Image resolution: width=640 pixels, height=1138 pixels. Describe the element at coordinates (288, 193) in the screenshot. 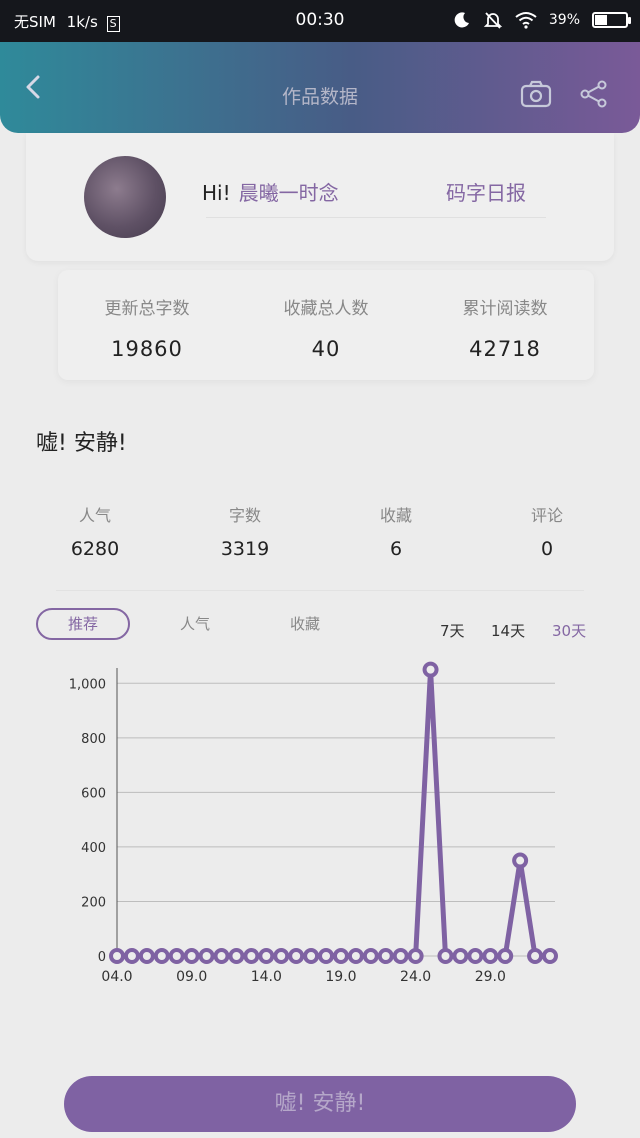

I see `author-name: 晨曦一时念` at that location.